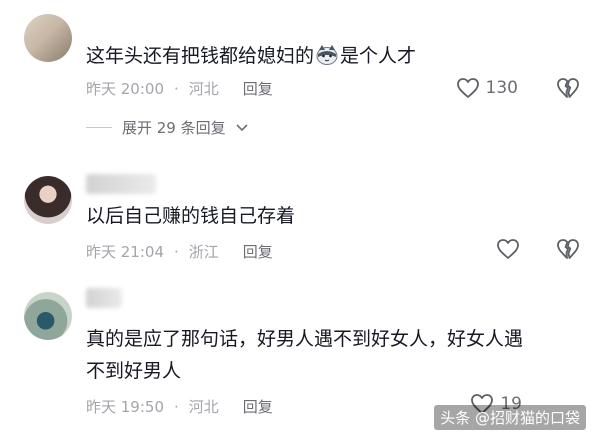 This screenshot has height=436, width=600. Describe the element at coordinates (179, 406) in the screenshot. I see `comment-meta: 昨天 19:50 · 河北 回复` at that location.